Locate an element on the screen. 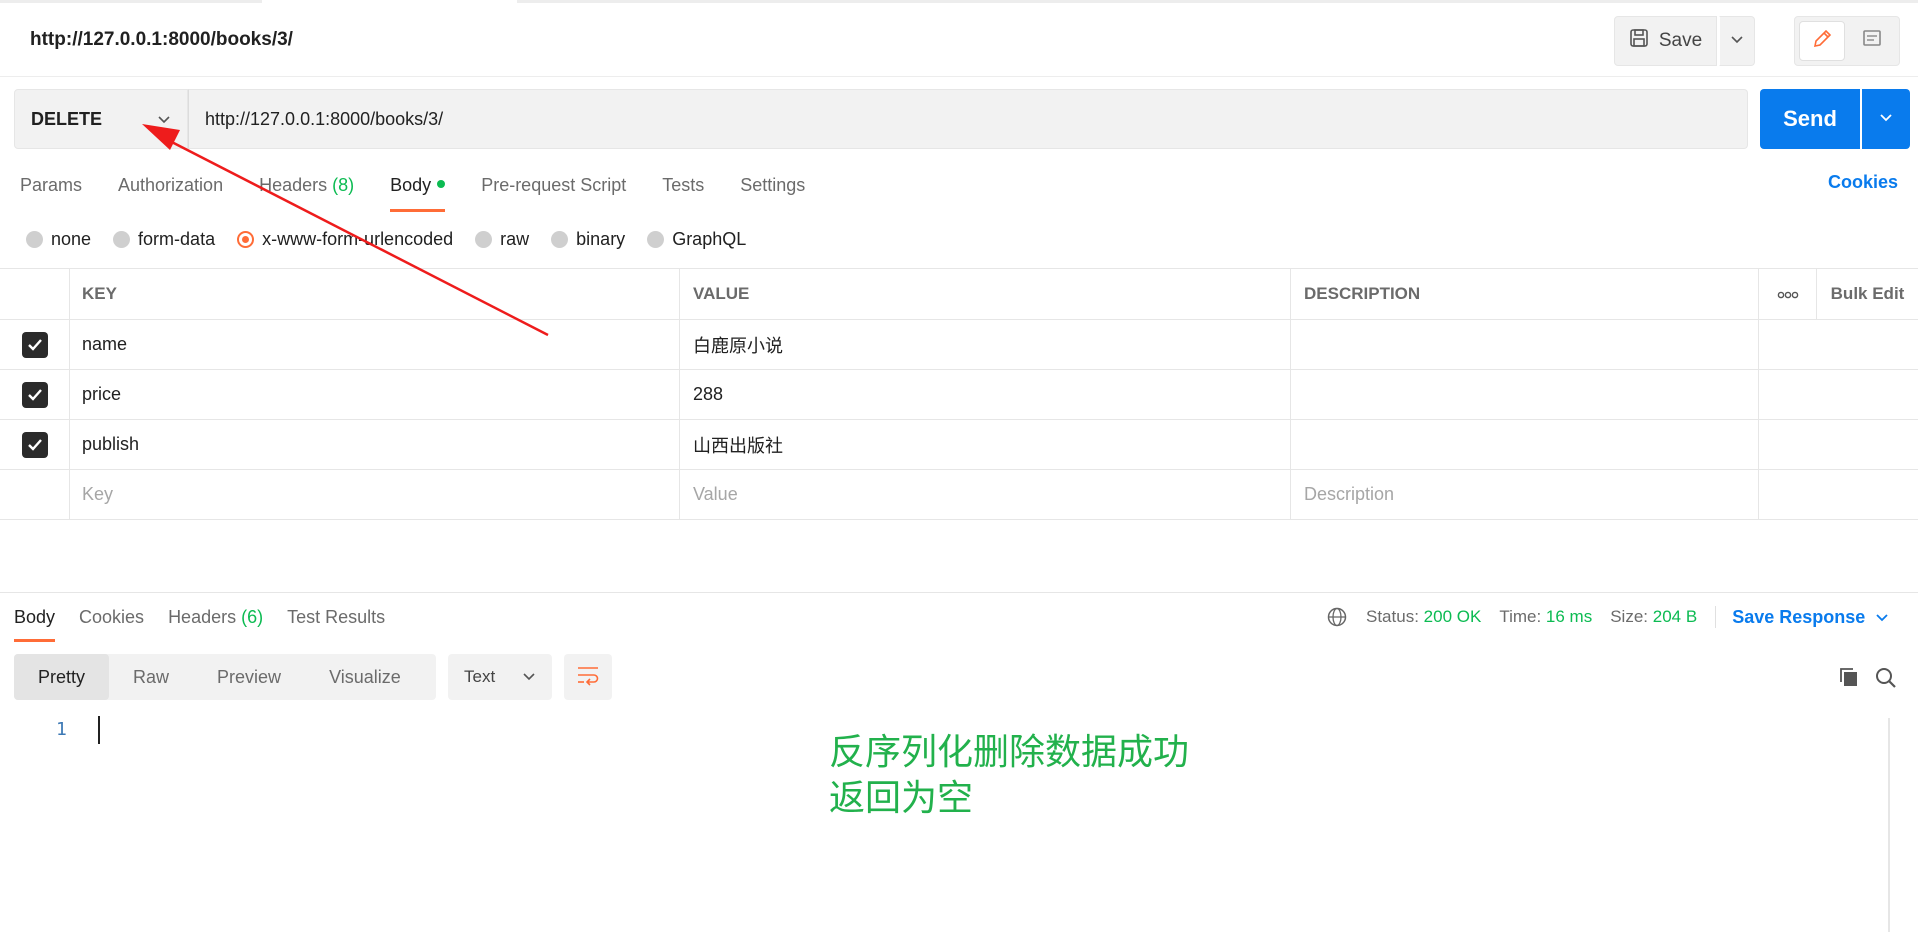 The image size is (1918, 932). value-cell: 山西出版社 is located at coordinates (985, 444).